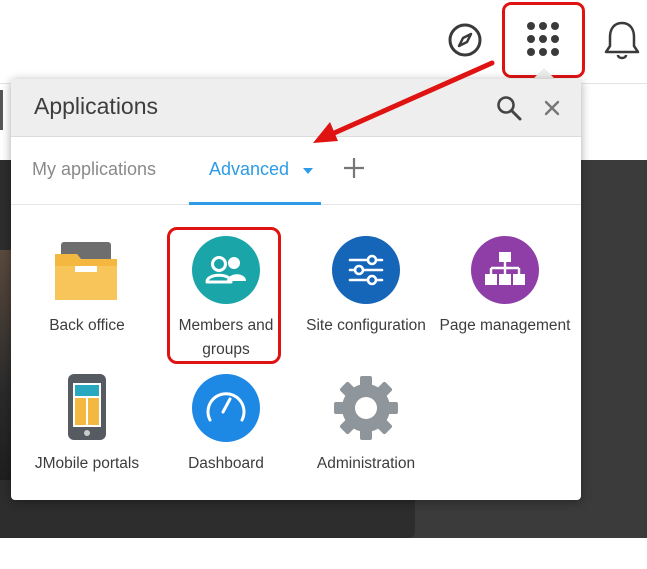  Describe the element at coordinates (226, 408) in the screenshot. I see `gauge-icon` at that location.